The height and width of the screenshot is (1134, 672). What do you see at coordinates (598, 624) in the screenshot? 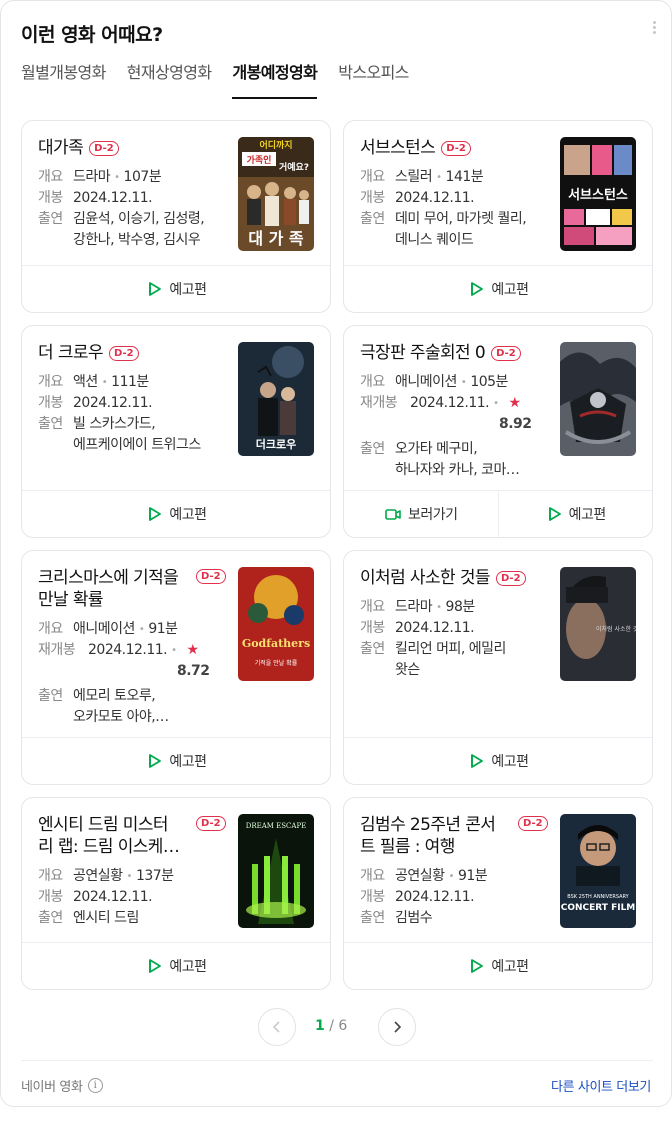
I see `movie-poster: 이처럼 사소한 것들` at bounding box center [598, 624].